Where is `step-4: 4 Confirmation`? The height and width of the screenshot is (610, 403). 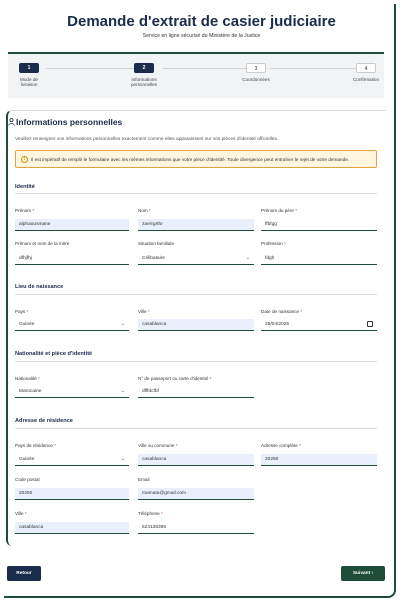
step-4: 4 Confirmation is located at coordinates (366, 72).